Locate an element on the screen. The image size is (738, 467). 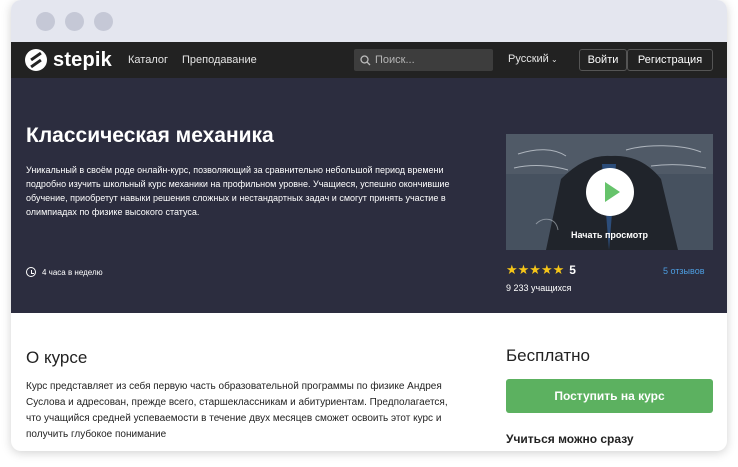
rating-value: 5 is located at coordinates (572, 270).